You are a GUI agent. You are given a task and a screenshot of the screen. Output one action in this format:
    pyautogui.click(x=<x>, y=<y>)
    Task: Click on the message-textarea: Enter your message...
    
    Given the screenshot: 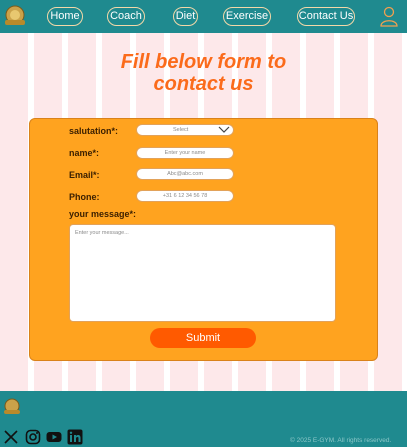 What is the action you would take?
    pyautogui.click(x=202, y=273)
    